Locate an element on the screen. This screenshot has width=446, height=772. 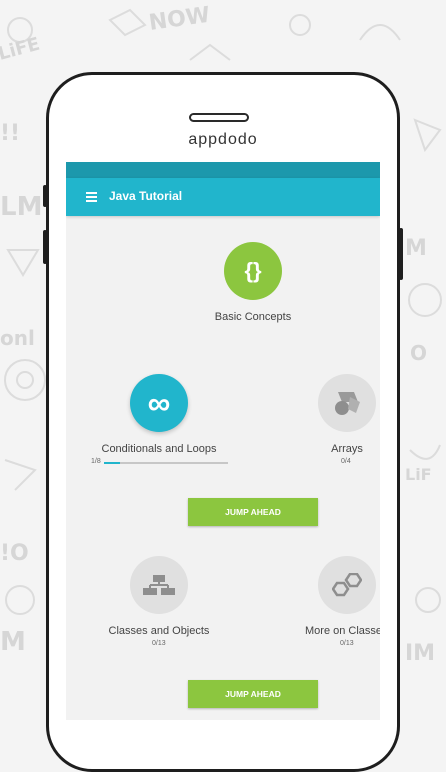
topic-label: More on Classes is located at coordinates (342, 631).